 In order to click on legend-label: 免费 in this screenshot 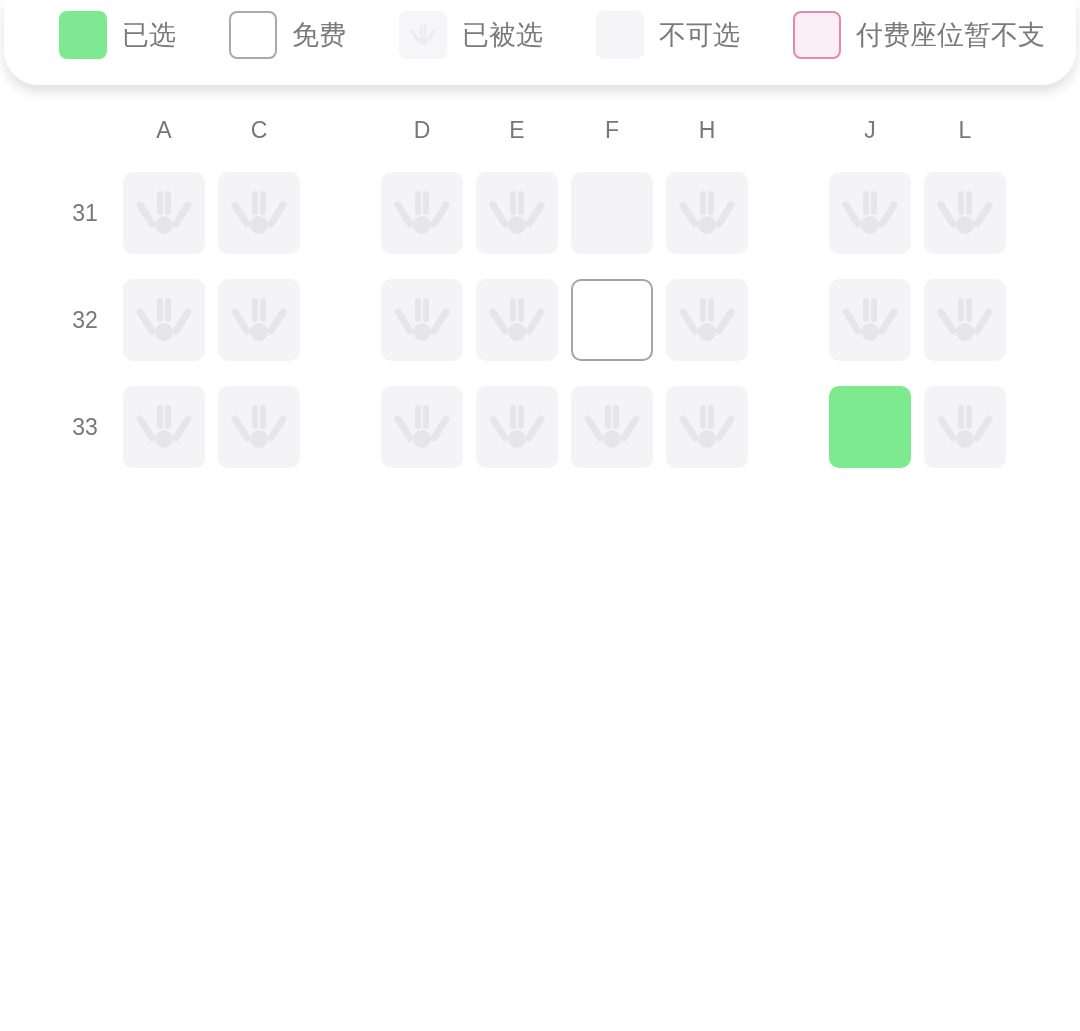, I will do `click(319, 35)`.